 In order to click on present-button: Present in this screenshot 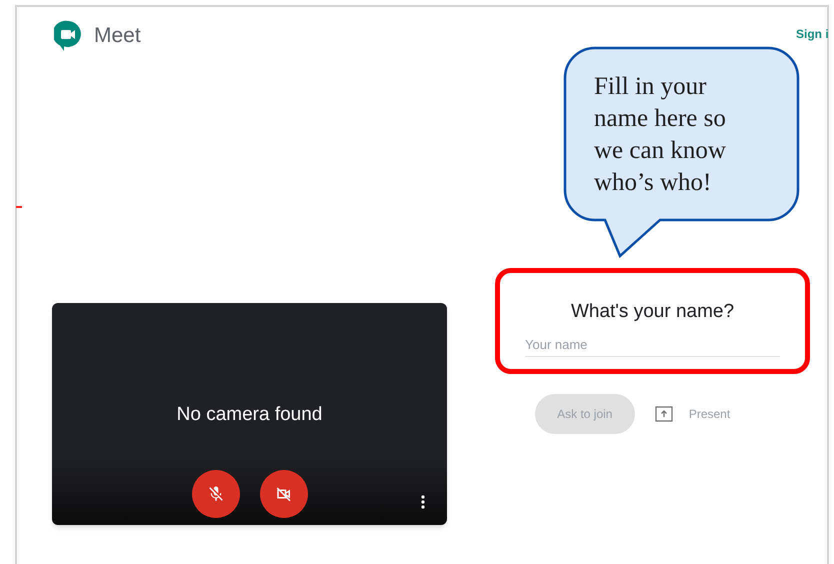, I will do `click(692, 414)`.